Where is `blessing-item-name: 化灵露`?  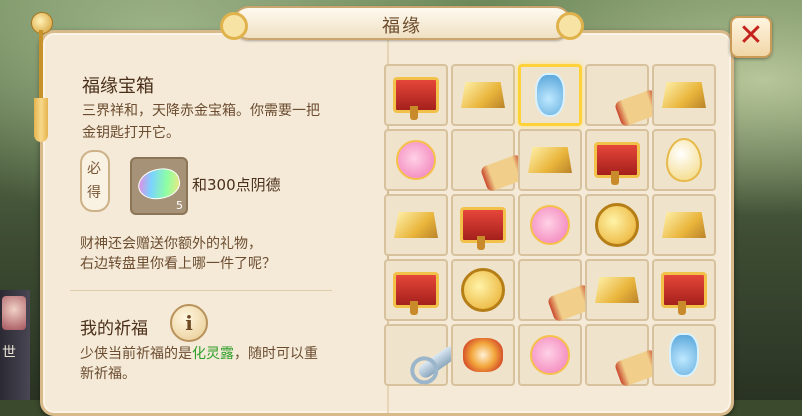
blessing-item-name: 化灵露 is located at coordinates (213, 354).